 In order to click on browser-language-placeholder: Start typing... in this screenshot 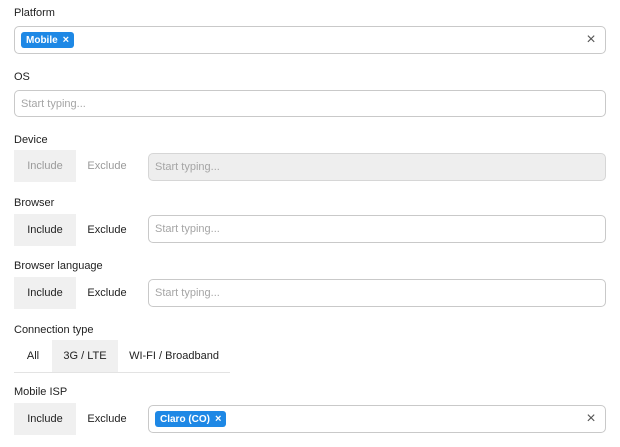, I will do `click(187, 293)`.